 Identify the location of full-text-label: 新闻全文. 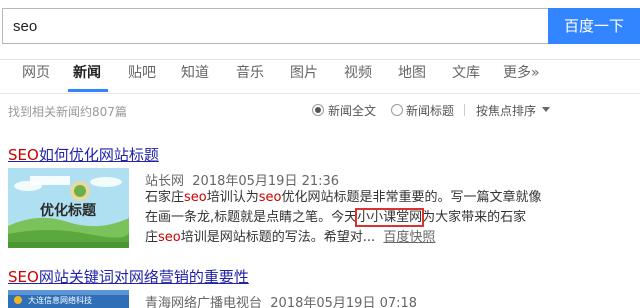
(352, 110).